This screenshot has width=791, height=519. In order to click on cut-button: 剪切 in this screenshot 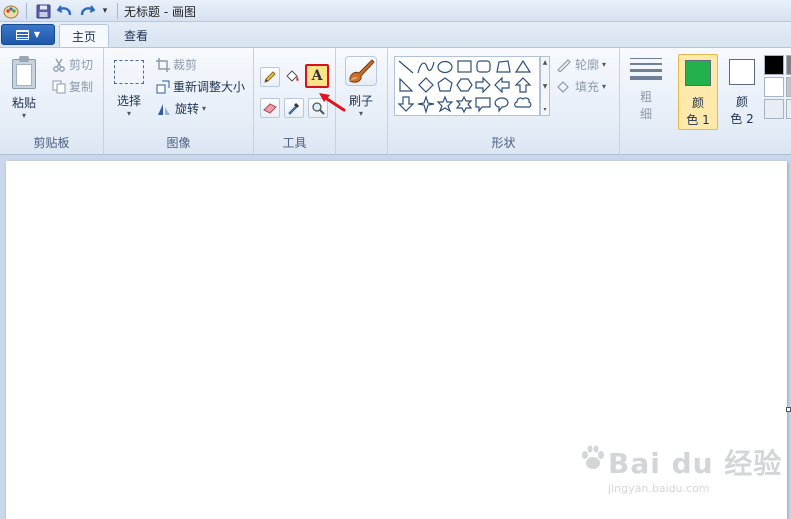, I will do `click(72, 64)`.